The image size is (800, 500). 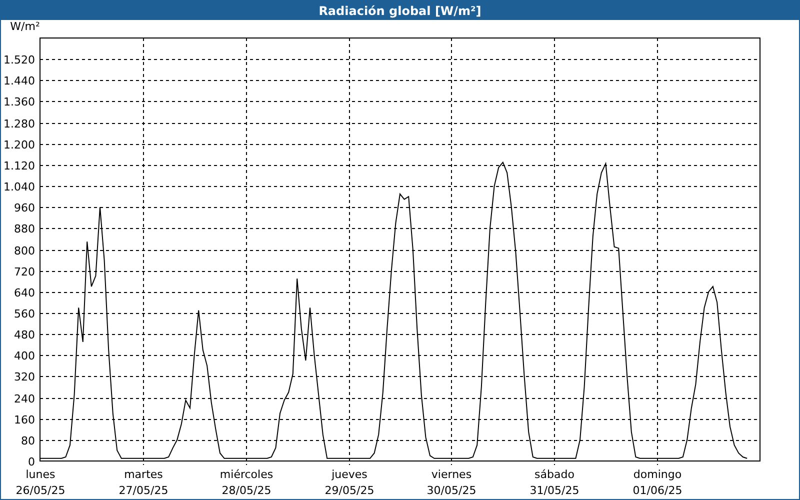 I want to click on y-tick-label: 80, so click(x=28, y=441).